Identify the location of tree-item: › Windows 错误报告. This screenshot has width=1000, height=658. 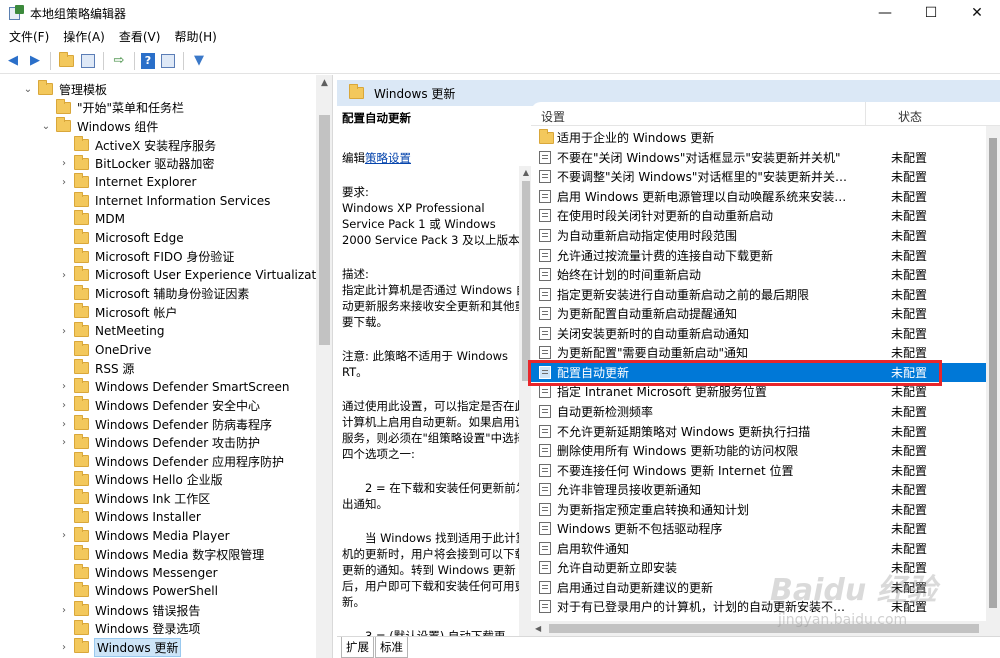
(129, 610).